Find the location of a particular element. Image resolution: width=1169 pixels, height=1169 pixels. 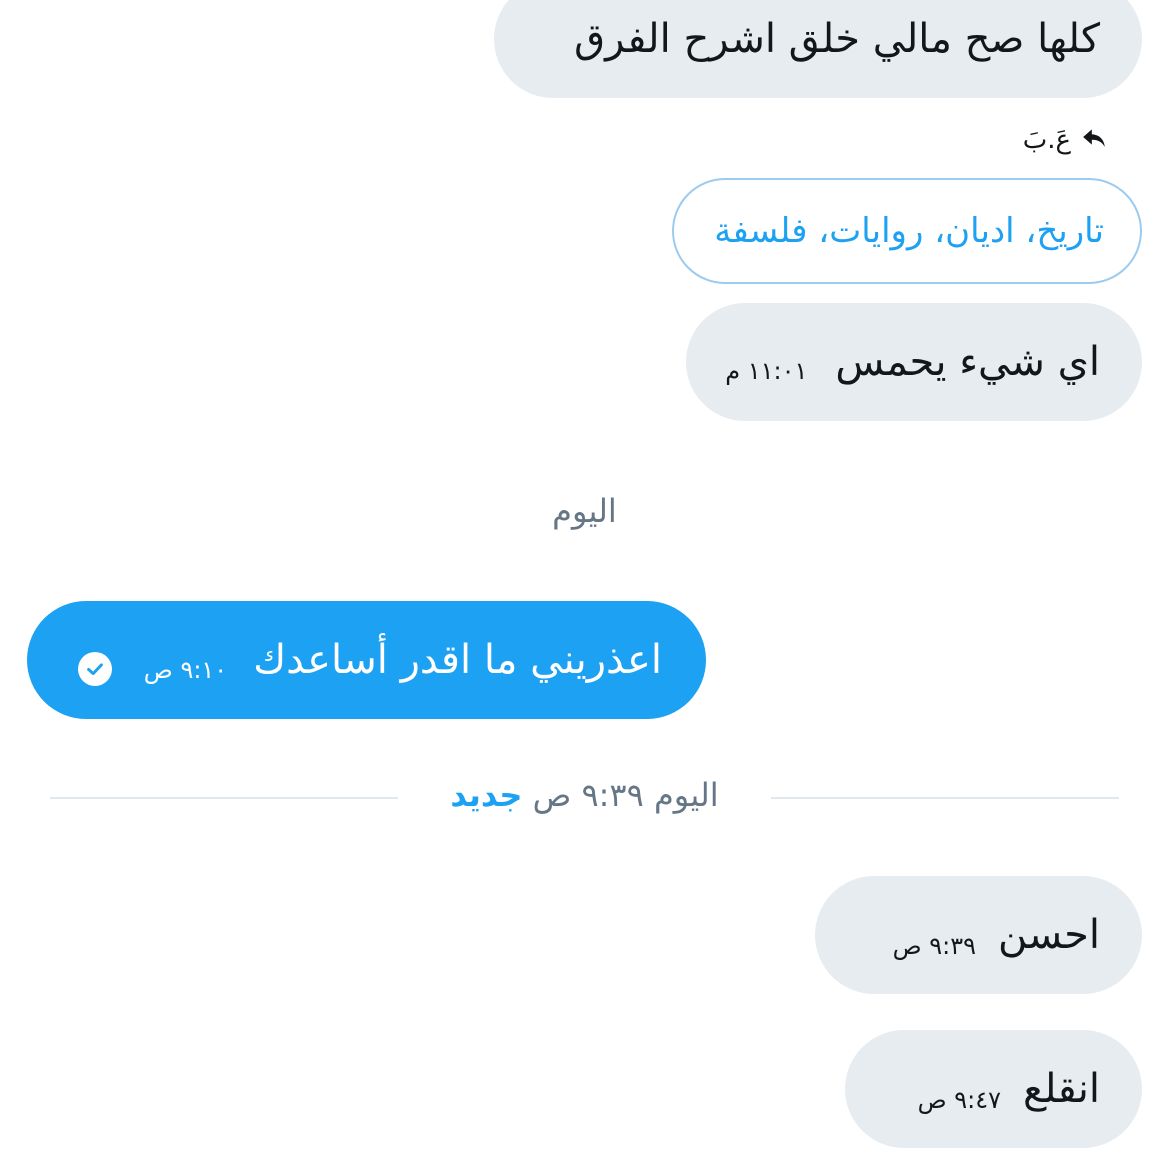

message-bubble-incoming: احسن ٩:٣٩ ص is located at coordinates (978, 935).